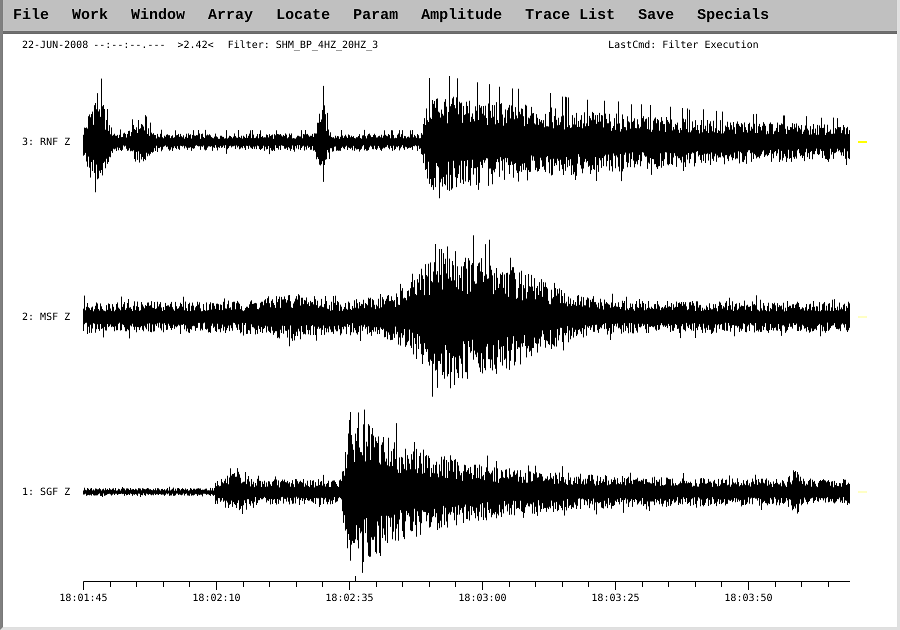 This screenshot has height=630, width=900. I want to click on date-text: 22-JUN-2008, so click(55, 45).